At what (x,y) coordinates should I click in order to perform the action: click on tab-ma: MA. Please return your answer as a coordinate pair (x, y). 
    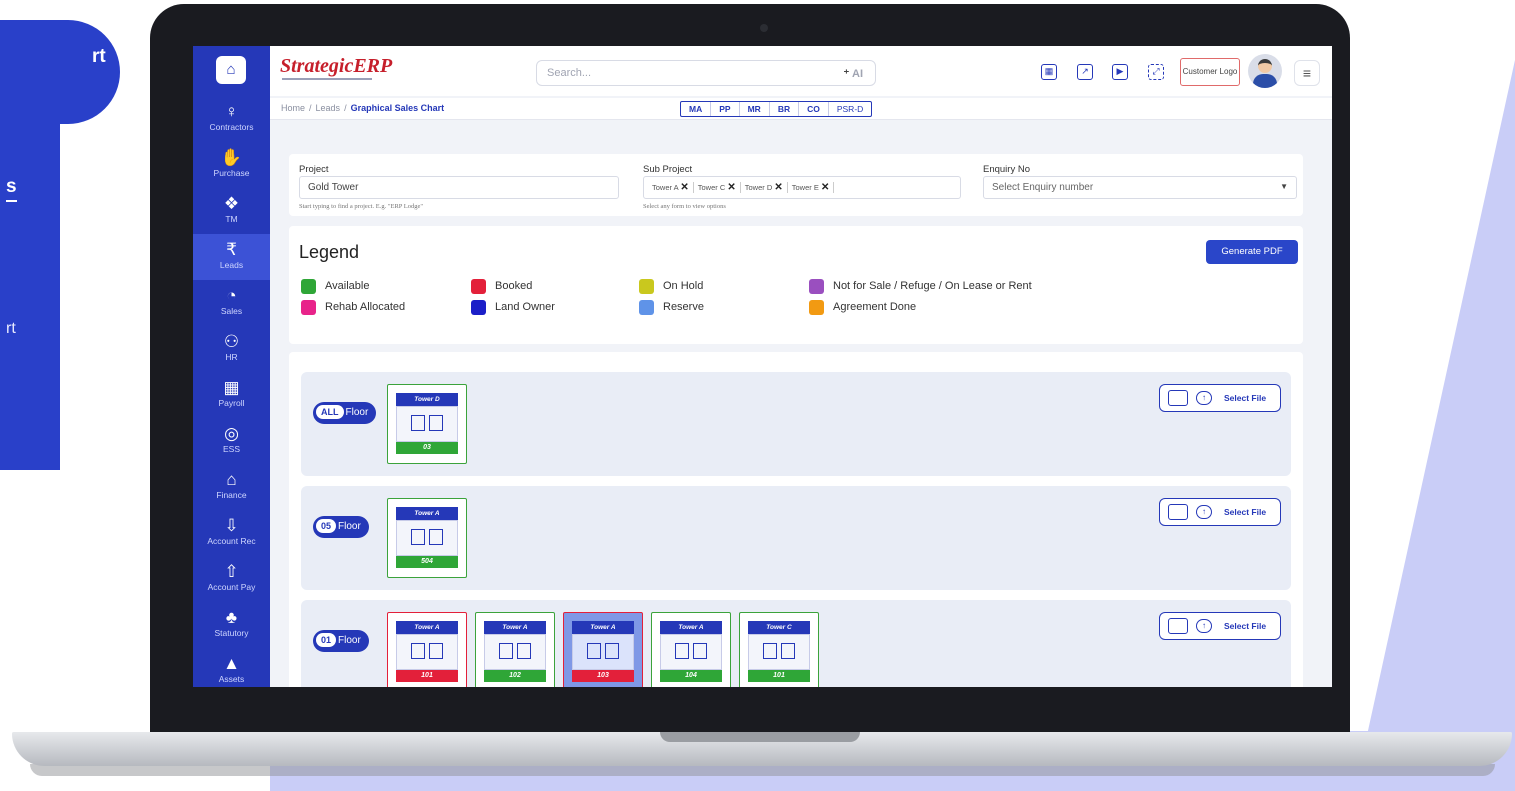
    Looking at the image, I should click on (696, 109).